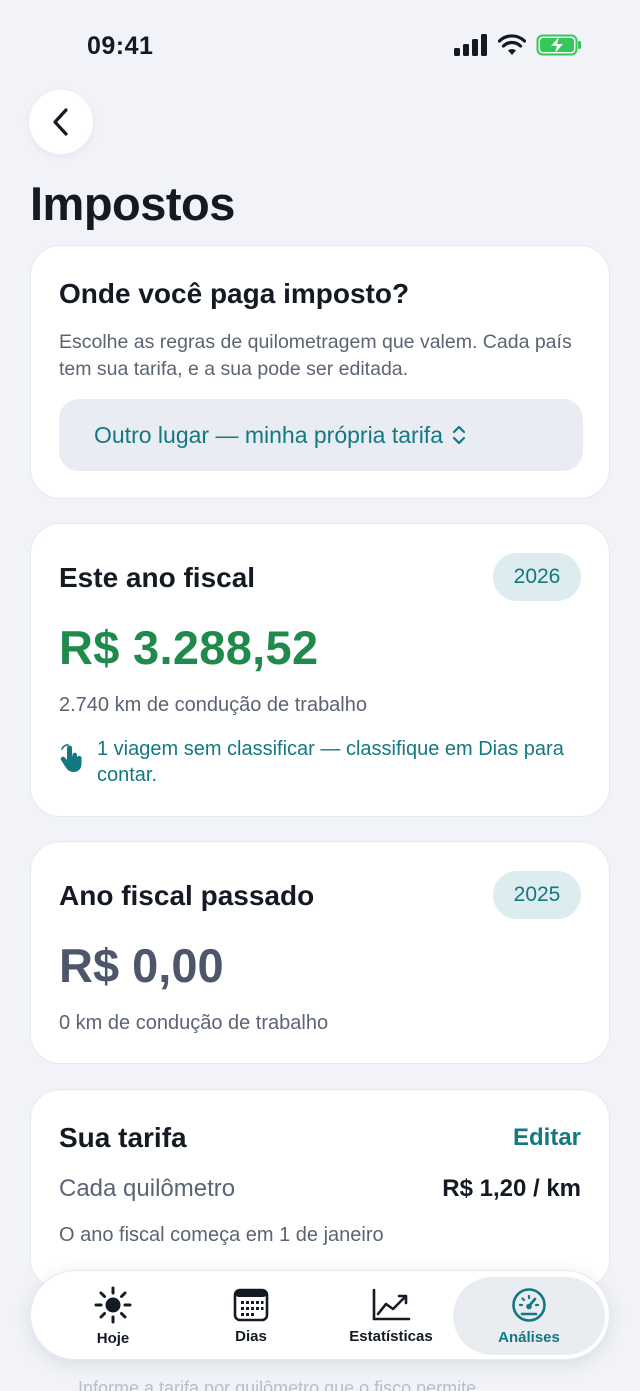 This screenshot has height=1391, width=640. Describe the element at coordinates (251, 1336) in the screenshot. I see `tab-label: Dias` at that location.